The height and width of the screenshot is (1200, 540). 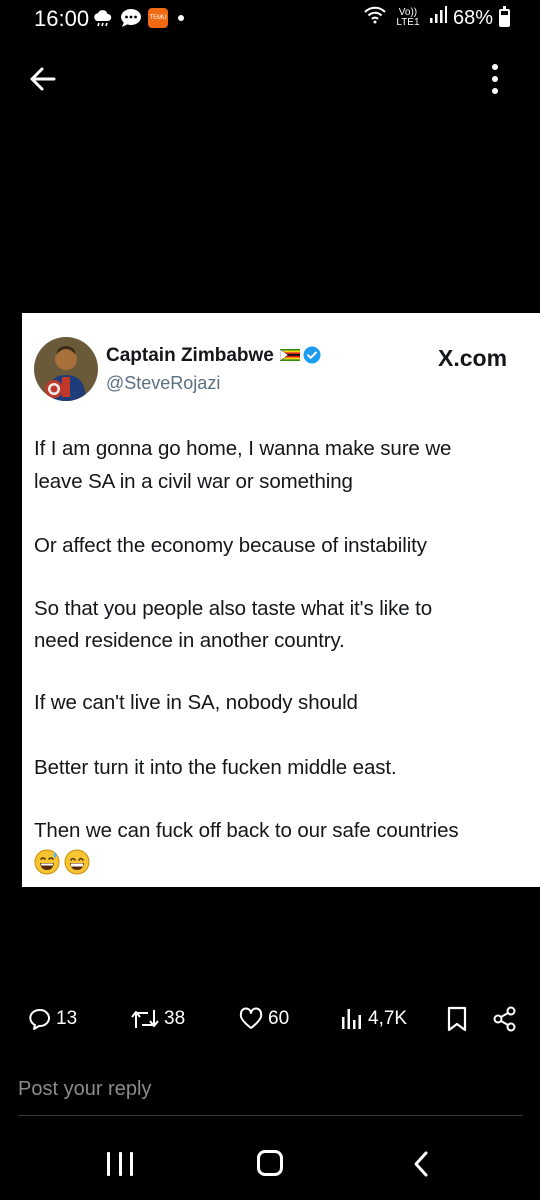 I want to click on nav-back-button, so click(x=422, y=1164).